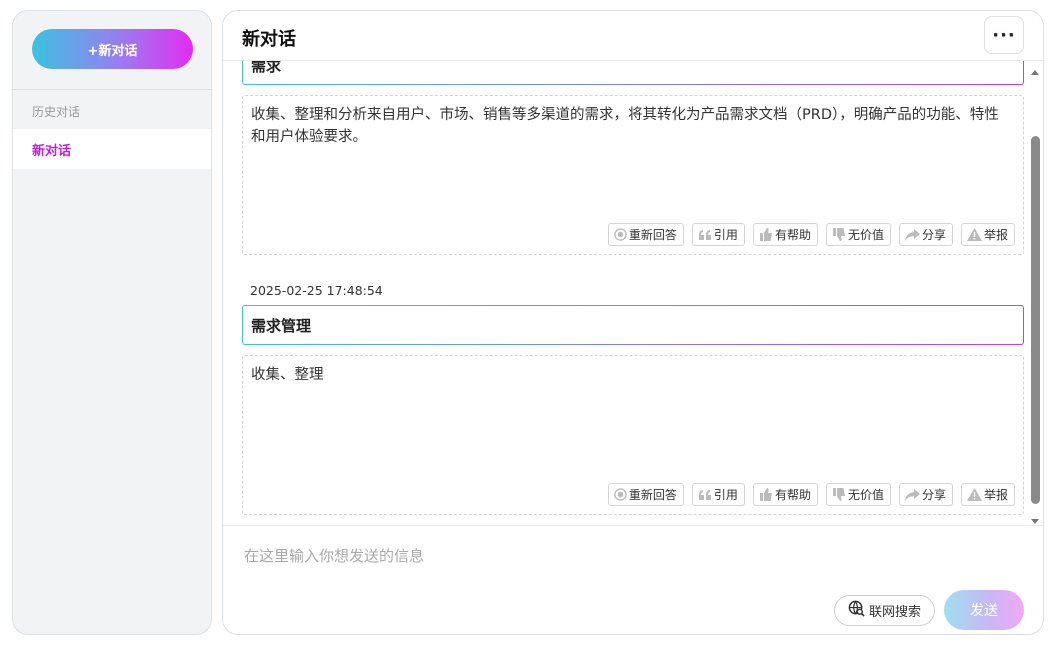  What do you see at coordinates (316, 290) in the screenshot?
I see `message-timestamp: 2025-02-25 17:48:54` at bounding box center [316, 290].